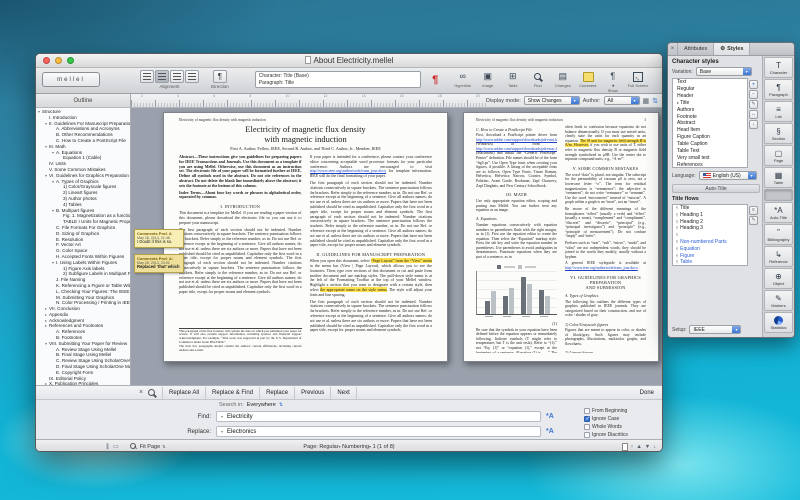 Image resolution: width=800 pixels, height=500 pixels. Describe the element at coordinates (646, 101) in the screenshot. I see `grid-view-icon: ▦` at that location.